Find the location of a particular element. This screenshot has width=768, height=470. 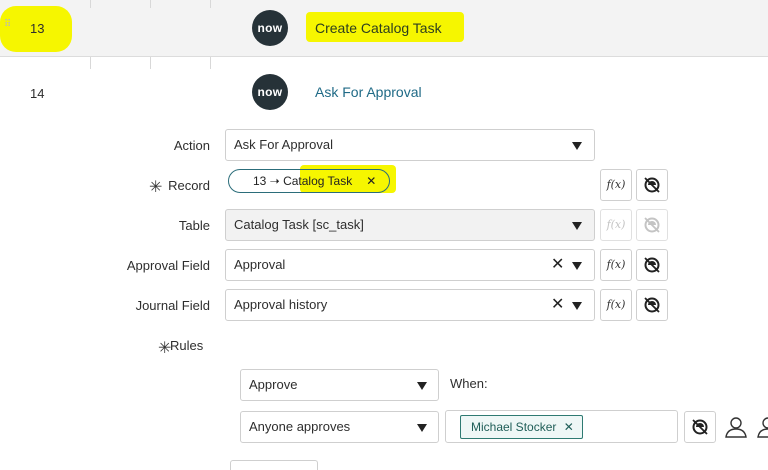

rule-action-select: Approve is located at coordinates (339, 385).